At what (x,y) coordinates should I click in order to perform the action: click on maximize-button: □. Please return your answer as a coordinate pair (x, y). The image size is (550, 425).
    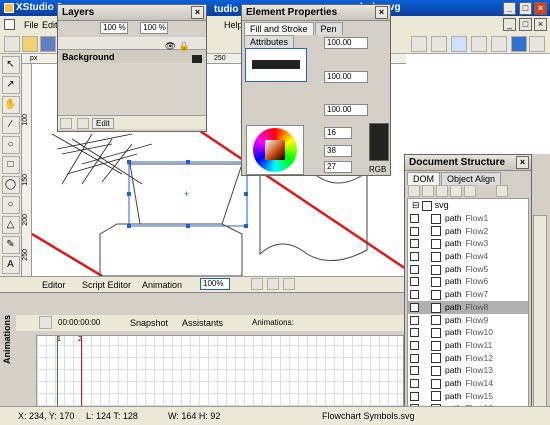
    Looking at the image, I should click on (525, 8).